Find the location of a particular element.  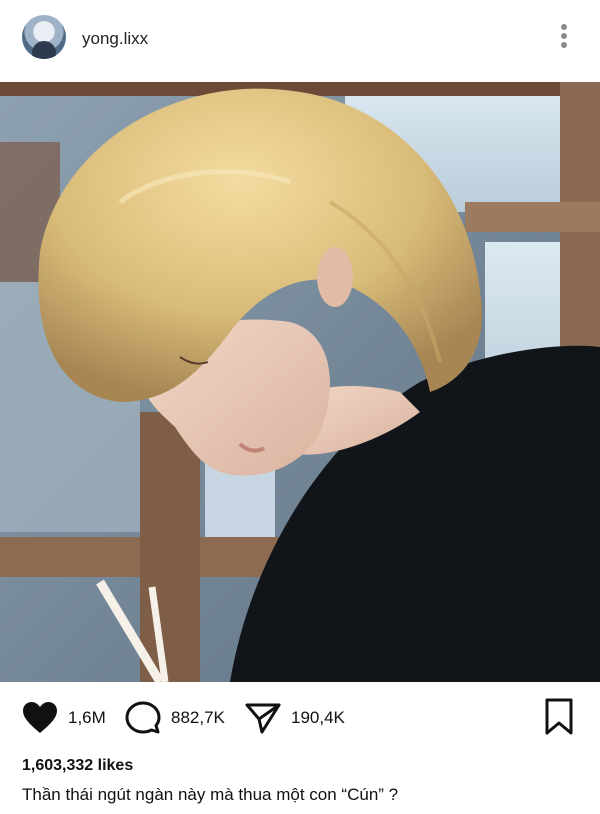

share-count: 190,4K is located at coordinates (318, 717).